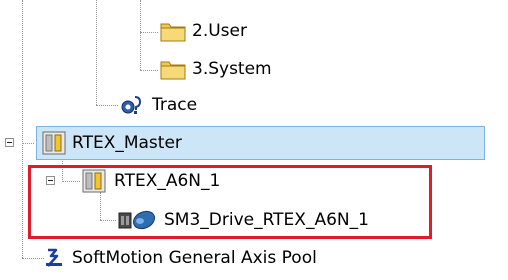 The width and height of the screenshot is (508, 280). Describe the element at coordinates (54, 257) in the screenshot. I see `axis-pool-icon` at that location.